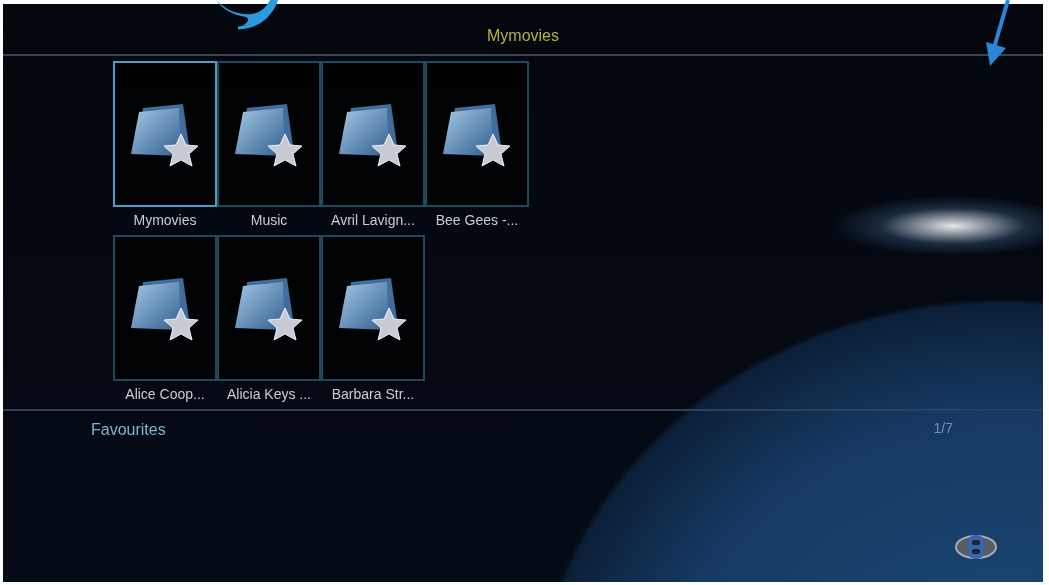  I want to click on folder-label: Music, so click(269, 220).